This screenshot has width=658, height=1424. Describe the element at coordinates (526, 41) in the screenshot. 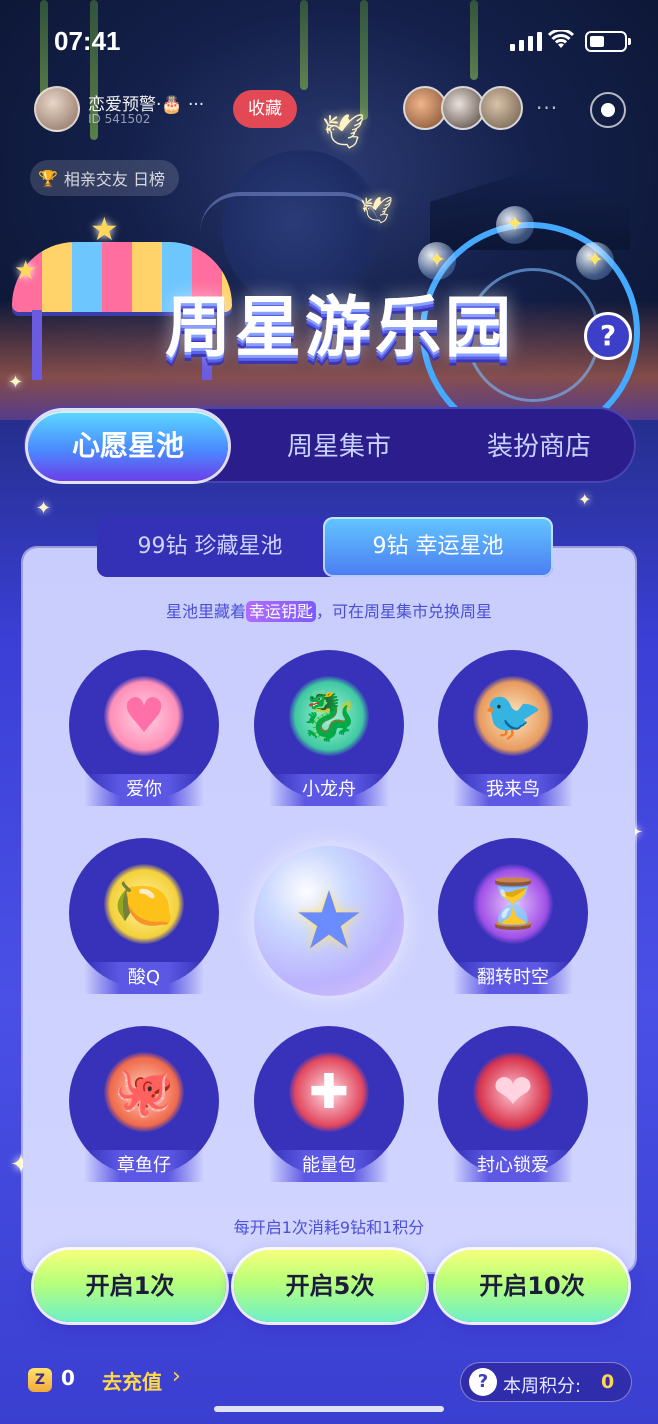

I see `signal-icon` at that location.